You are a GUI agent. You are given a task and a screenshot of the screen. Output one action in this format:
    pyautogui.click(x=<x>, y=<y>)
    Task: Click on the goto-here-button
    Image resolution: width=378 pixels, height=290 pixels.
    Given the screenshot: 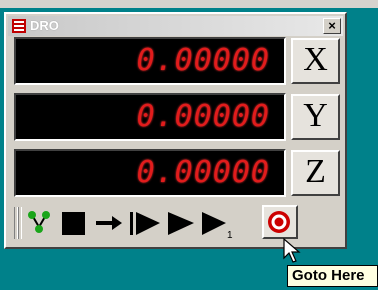 What is the action you would take?
    pyautogui.click(x=280, y=222)
    